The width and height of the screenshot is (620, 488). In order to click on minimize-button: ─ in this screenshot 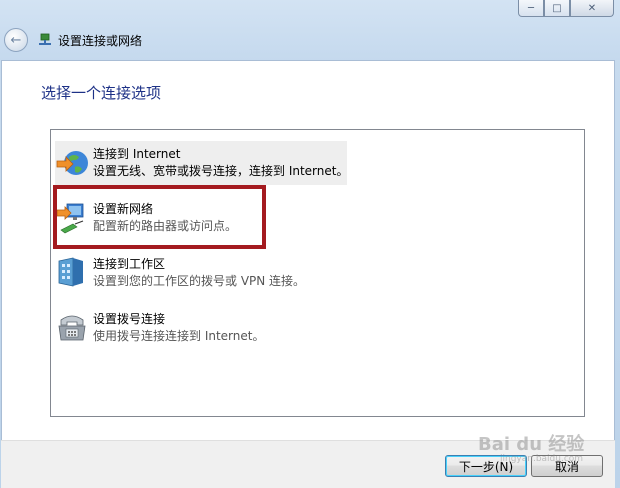, I will do `click(531, 8)`.